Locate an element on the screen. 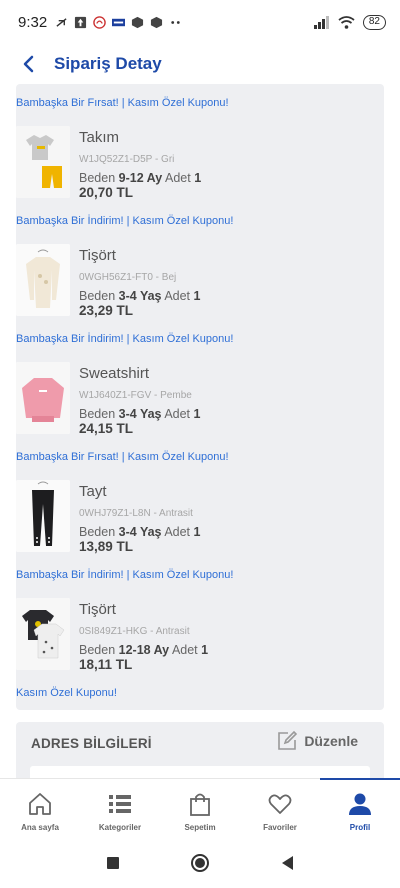 This screenshot has height=888, width=400. pink-sweatshirt-thumbnail-icon is located at coordinates (43, 398).